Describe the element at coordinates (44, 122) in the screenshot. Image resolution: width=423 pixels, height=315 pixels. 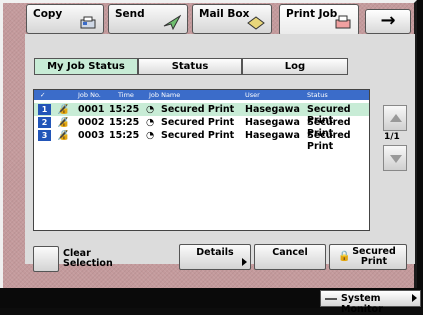
I see `row-index-badge: 2` at that location.